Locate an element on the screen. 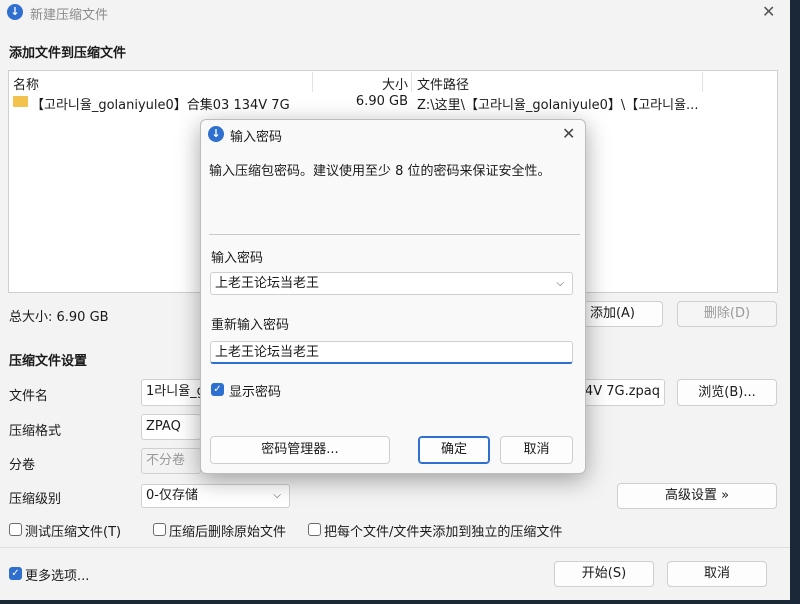 The image size is (800, 604). show-password-label: 显示密码 is located at coordinates (255, 390).